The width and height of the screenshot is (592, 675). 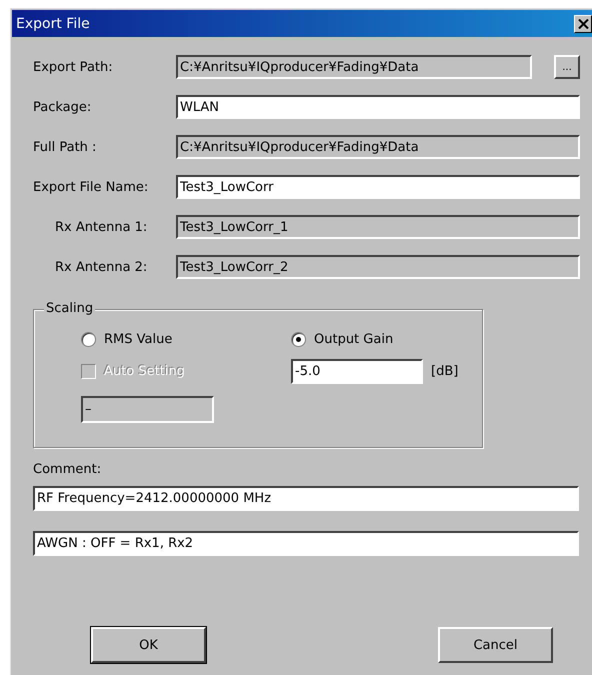 What do you see at coordinates (148, 645) in the screenshot?
I see `dialog-button: OK` at bounding box center [148, 645].